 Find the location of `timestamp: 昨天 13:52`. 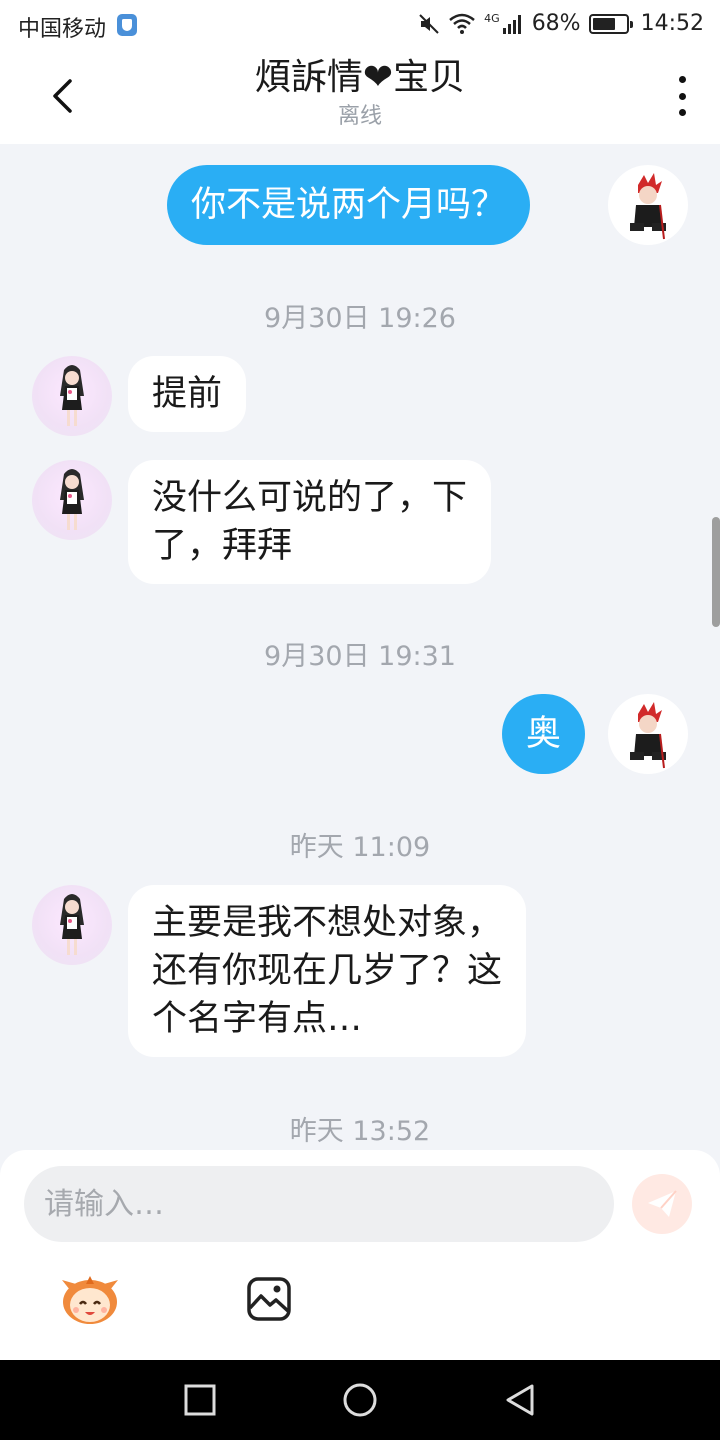

timestamp: 昨天 13:52 is located at coordinates (360, 1131).